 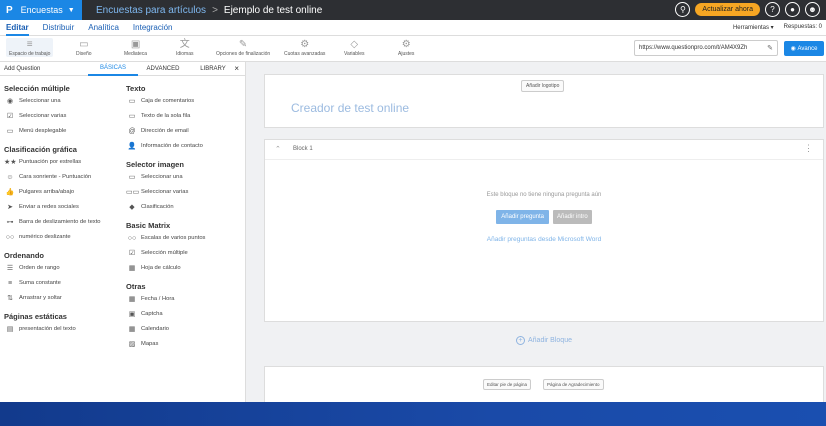 What do you see at coordinates (354, 47) in the screenshot?
I see `tool-variables: ◇ Variables` at bounding box center [354, 47].